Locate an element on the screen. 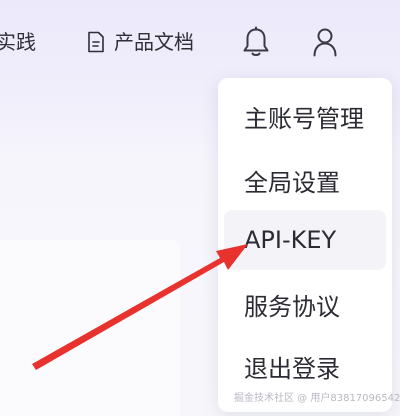 The image size is (400, 416). menu-item-account-management: 主账号管理 is located at coordinates (305, 116).